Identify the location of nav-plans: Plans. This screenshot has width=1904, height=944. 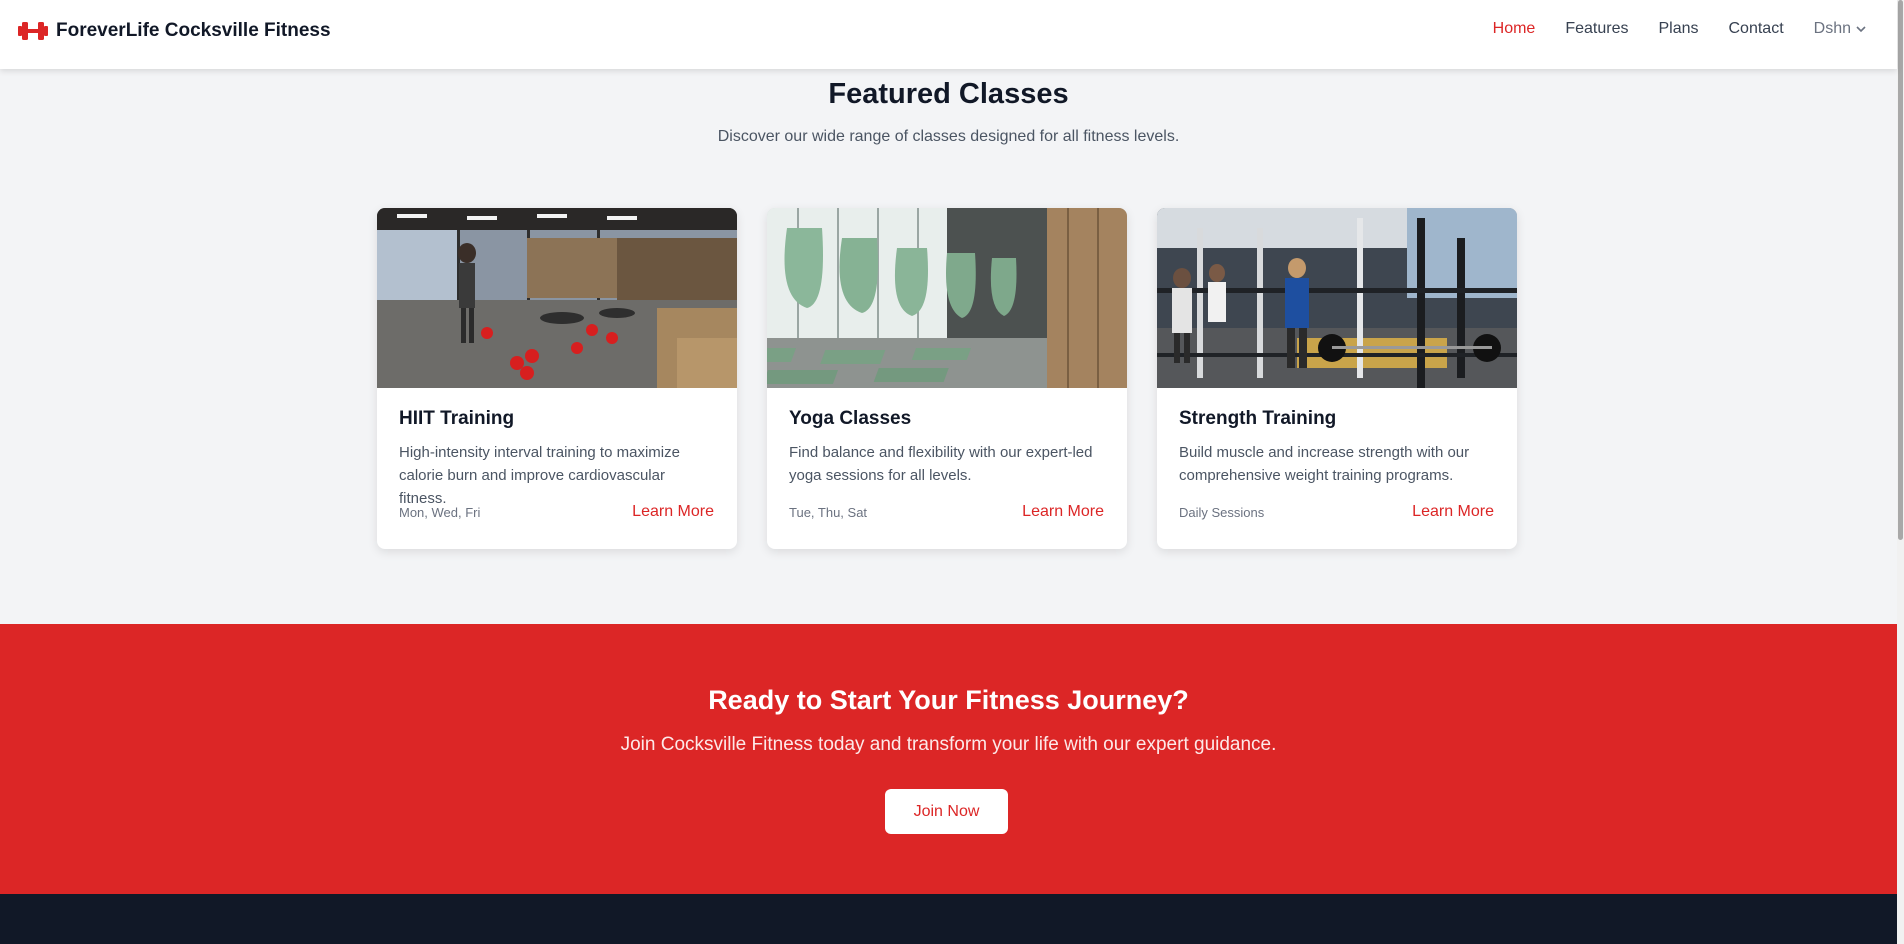
(1678, 29).